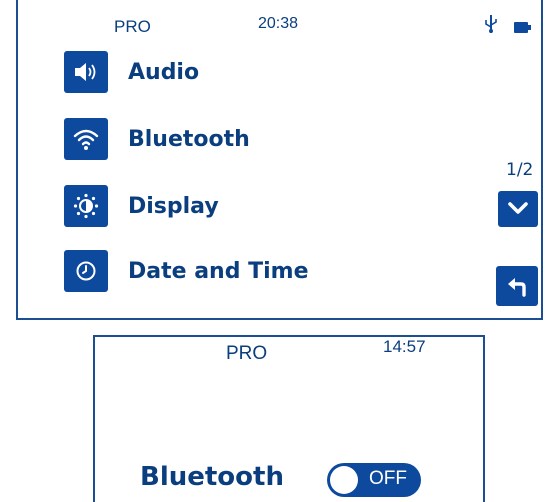 Image resolution: width=546 pixels, height=502 pixels. Describe the element at coordinates (86, 72) in the screenshot. I see `speaker-icon` at that location.